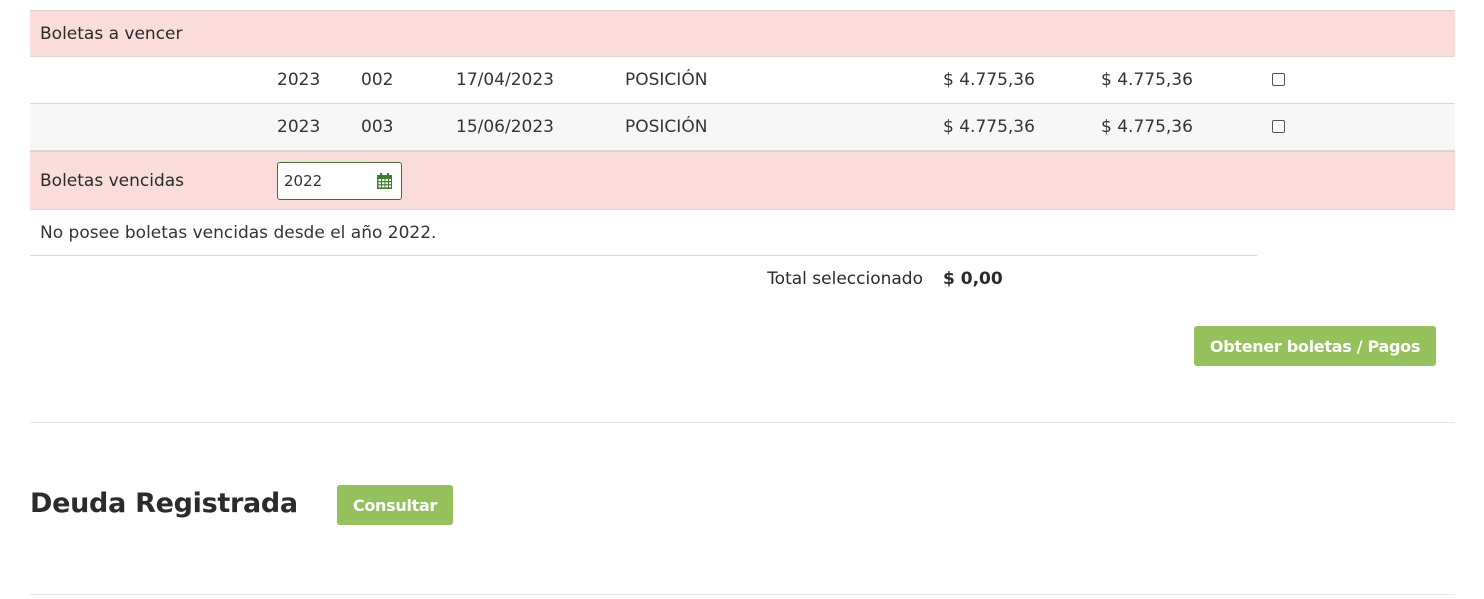  Describe the element at coordinates (1315, 346) in the screenshot. I see `obtener-boletas-button: Obtener boletas / Pagos` at that location.